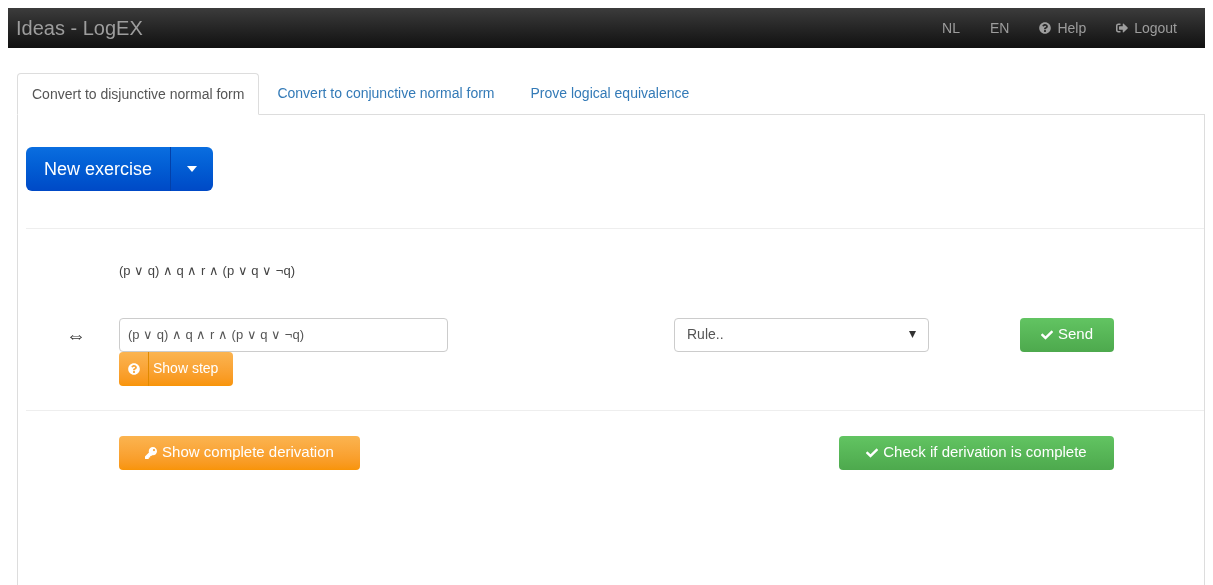 The width and height of the screenshot is (1213, 585). What do you see at coordinates (1063, 28) in the screenshot?
I see `nav-link: Help` at bounding box center [1063, 28].